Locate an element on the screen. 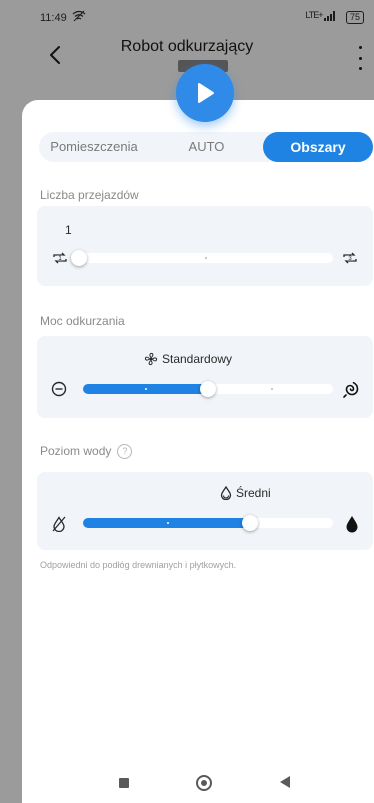 This screenshot has width=374, height=803. suction-card: Standardowy is located at coordinates (205, 377).